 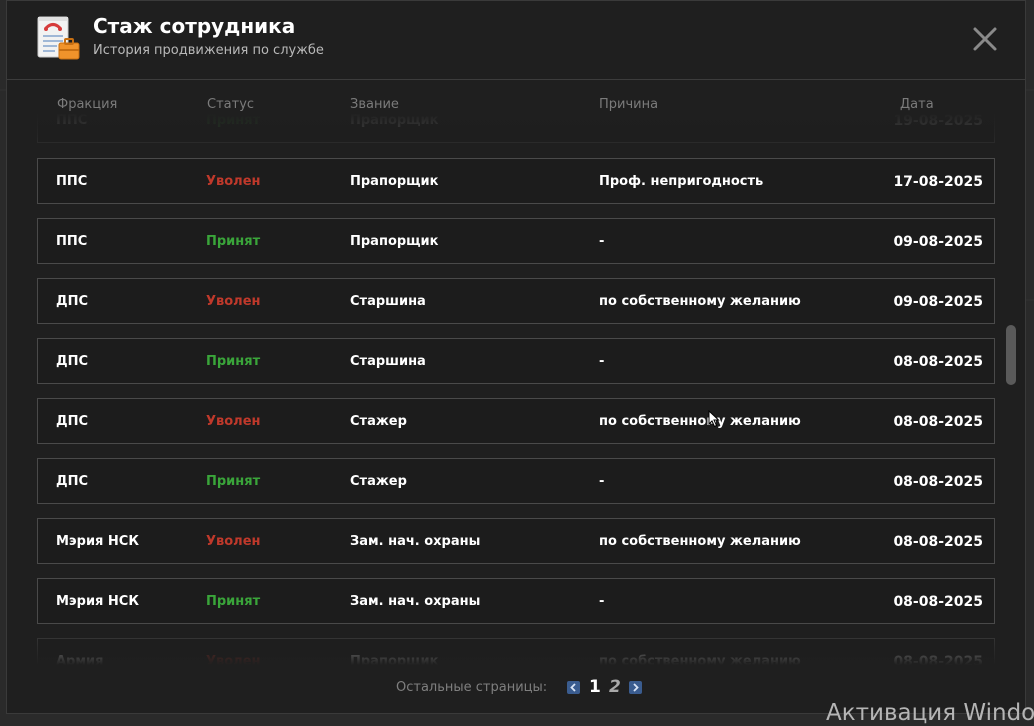 I want to click on windows-activation-watermark: Активация Windo, so click(x=930, y=713).